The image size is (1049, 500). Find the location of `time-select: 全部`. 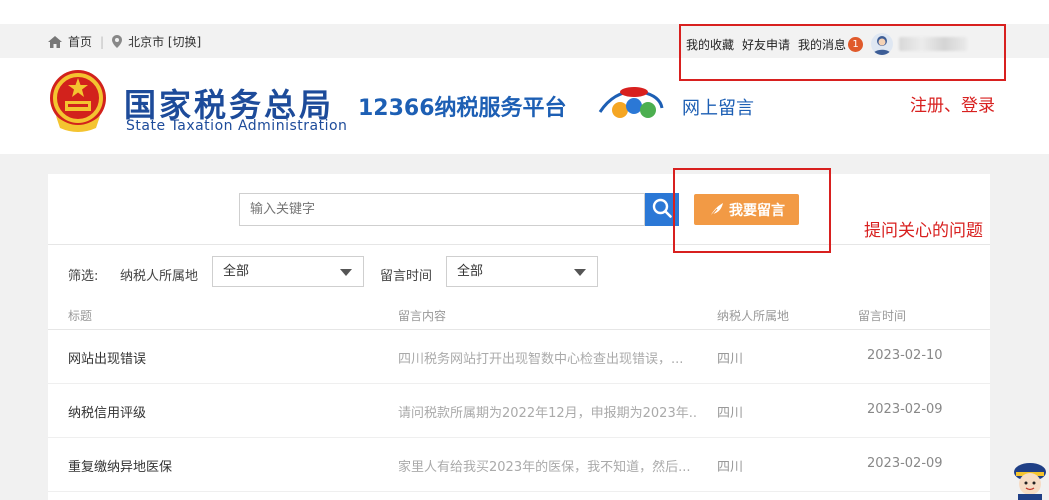

time-select: 全部 is located at coordinates (522, 271).